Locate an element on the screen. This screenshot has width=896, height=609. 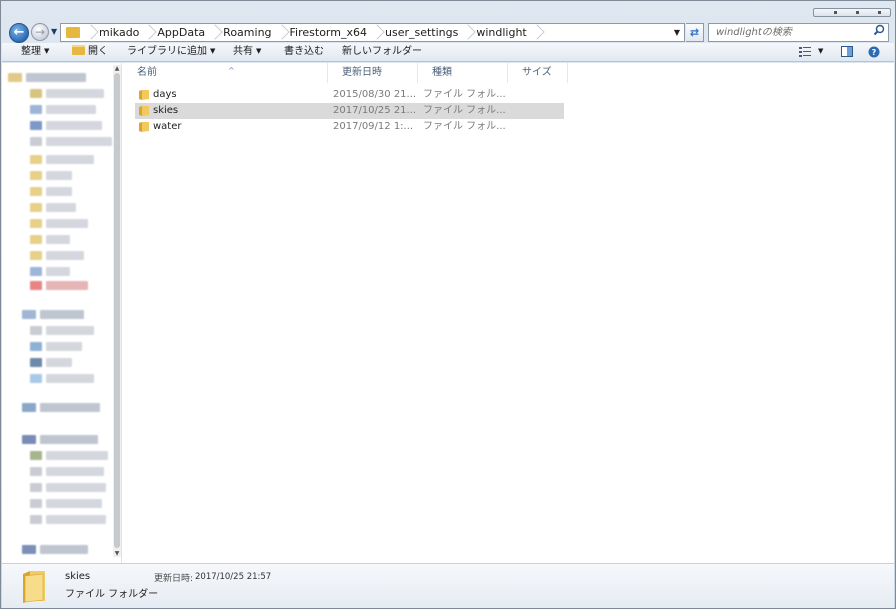
refresh-button: ⇄ is located at coordinates (695, 32).